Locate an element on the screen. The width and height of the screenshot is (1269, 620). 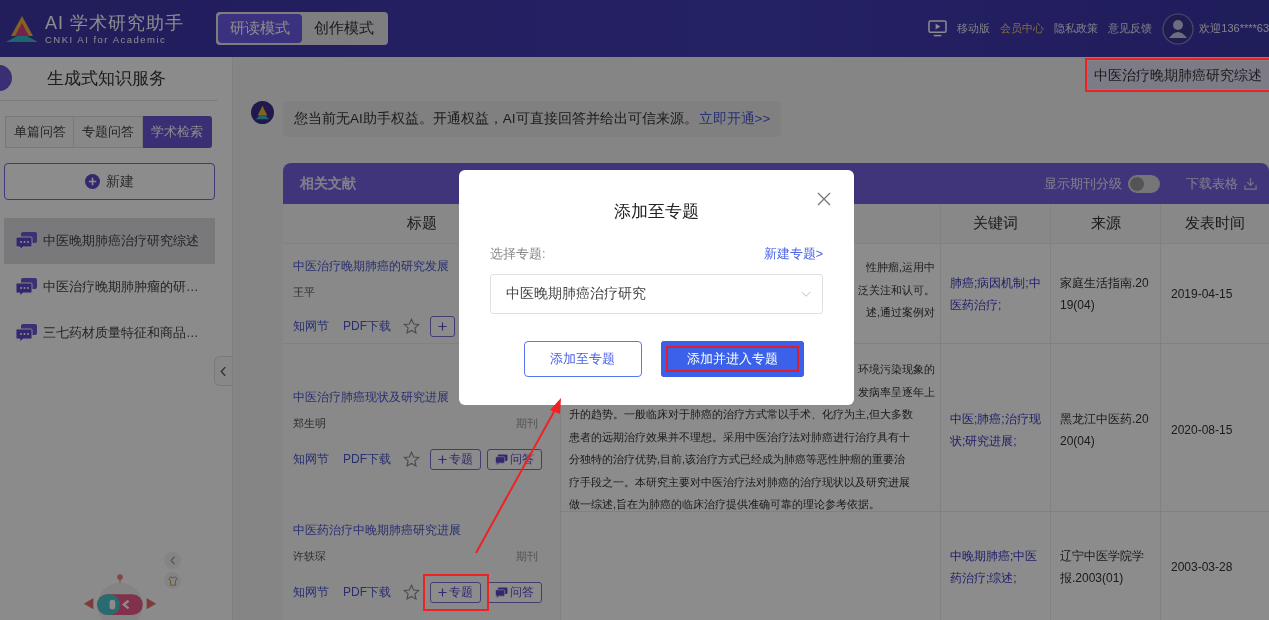
download-link: 下载表格 is located at coordinates (1212, 183).